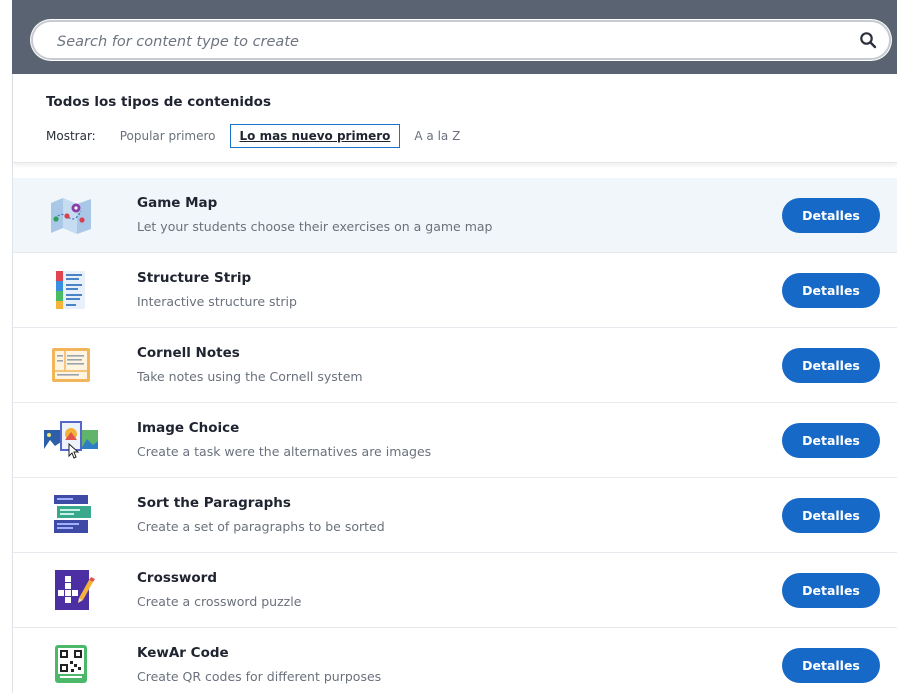 Image resolution: width=897 pixels, height=693 pixels. Describe the element at coordinates (437, 136) in the screenshot. I see `sort-option-alphabetical: A a la Z` at that location.